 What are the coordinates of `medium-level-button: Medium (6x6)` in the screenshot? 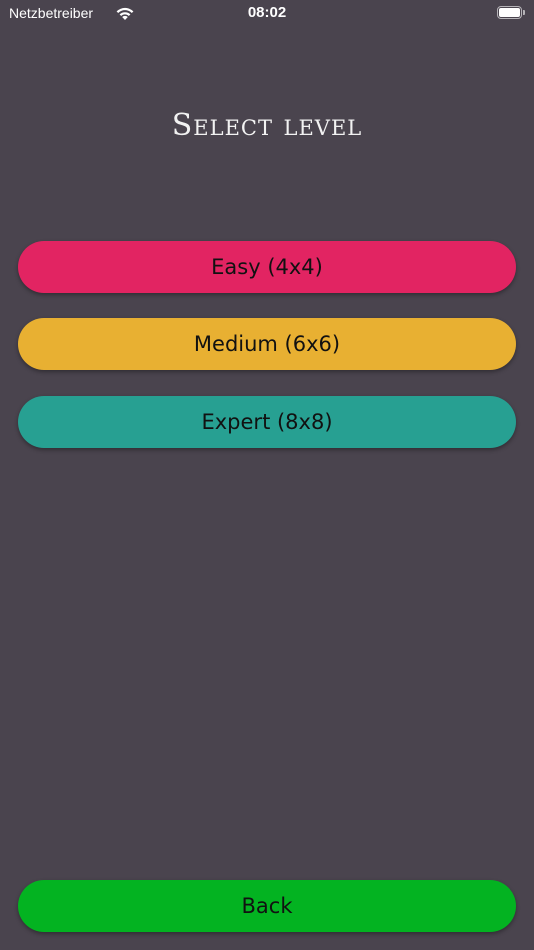 It's located at (267, 344).